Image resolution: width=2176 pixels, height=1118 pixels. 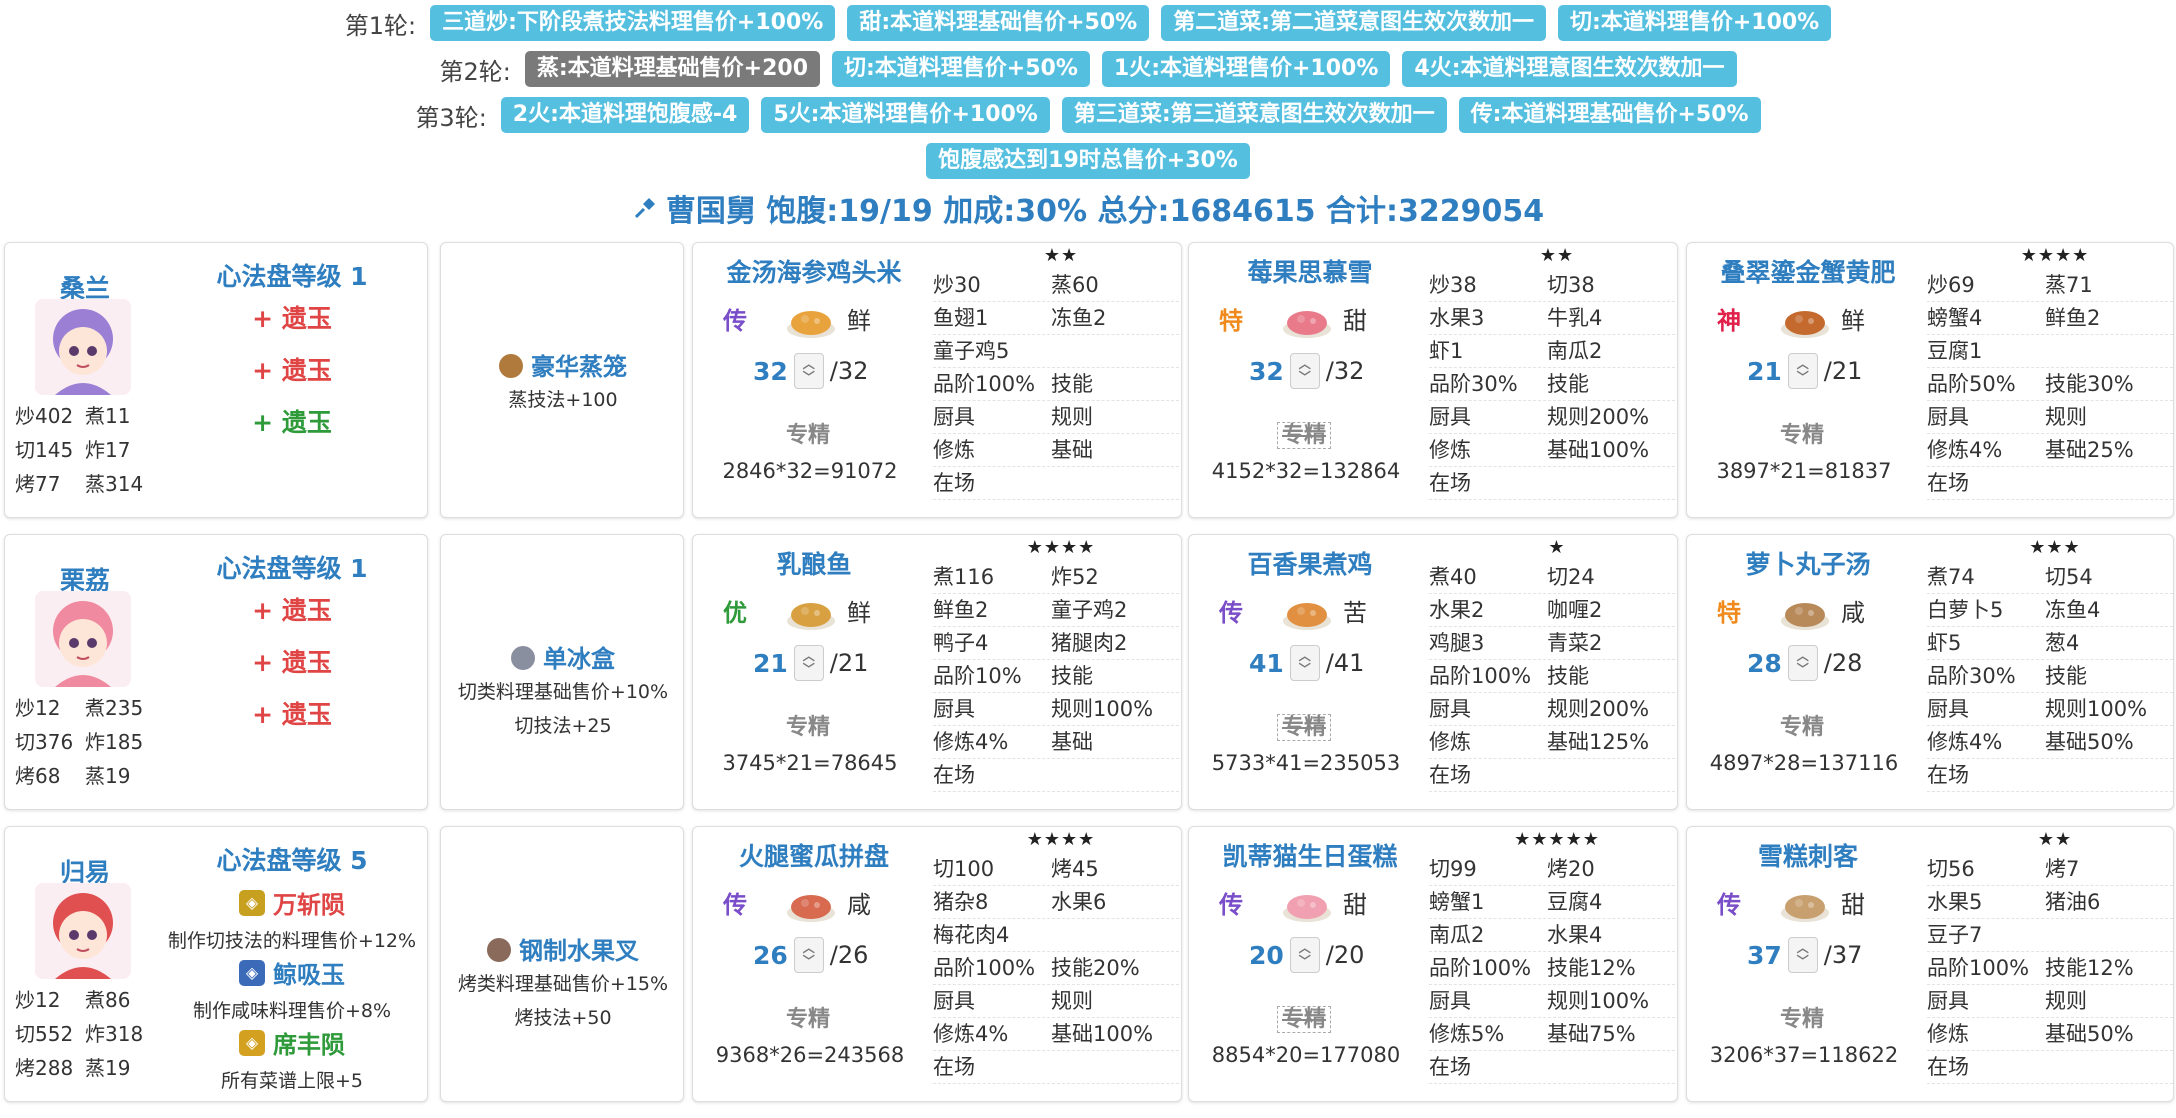 What do you see at coordinates (44, 742) in the screenshot?
I see `skill-stat: 切376` at bounding box center [44, 742].